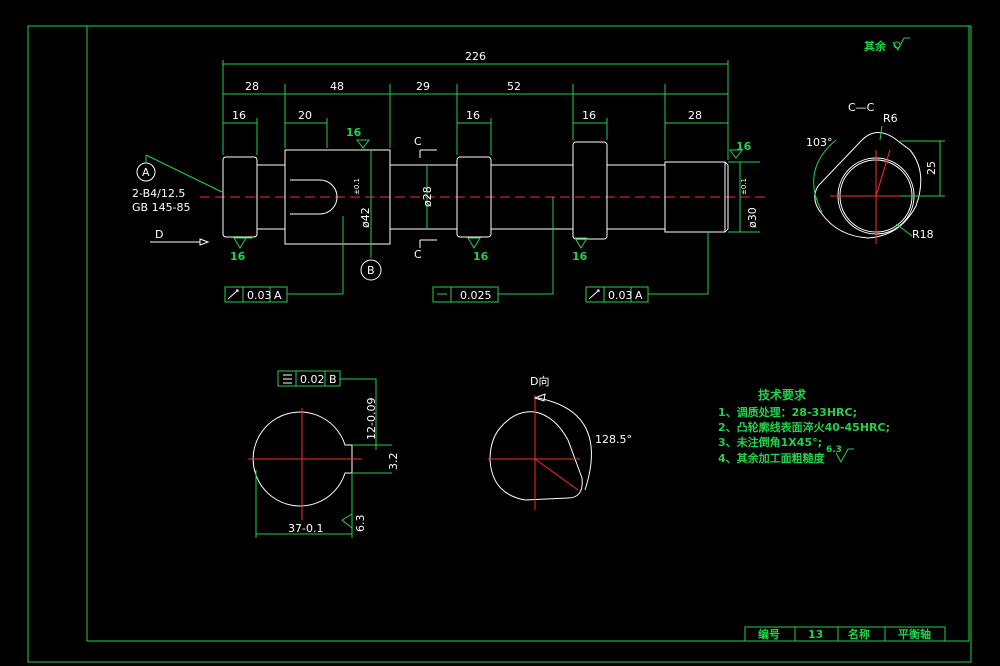  What do you see at coordinates (305, 115) in the screenshot?
I see `dim-w2: 20` at bounding box center [305, 115].